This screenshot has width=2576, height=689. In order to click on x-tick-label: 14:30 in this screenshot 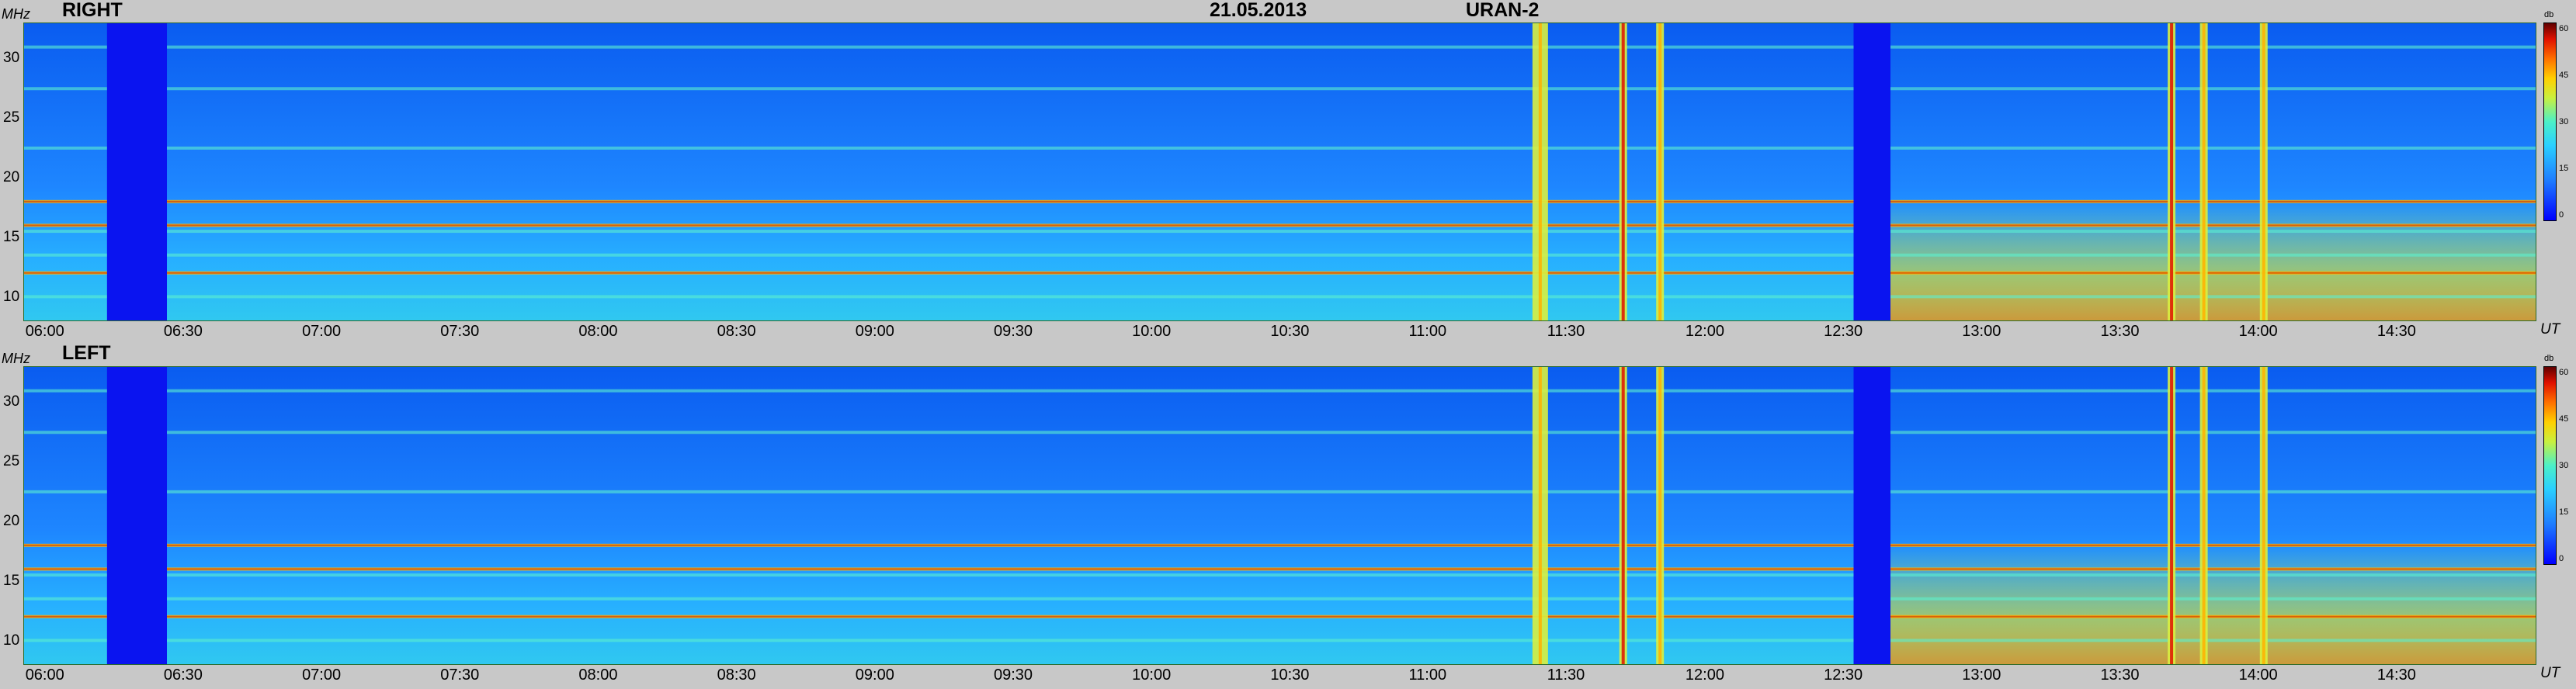, I will do `click(2396, 331)`.